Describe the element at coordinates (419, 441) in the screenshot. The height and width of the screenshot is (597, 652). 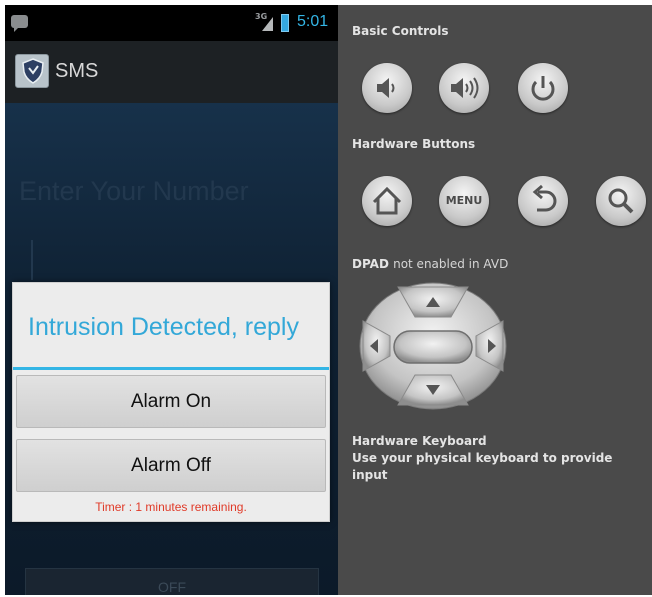
I see `keyboard-label: Hardware Keyboard` at that location.